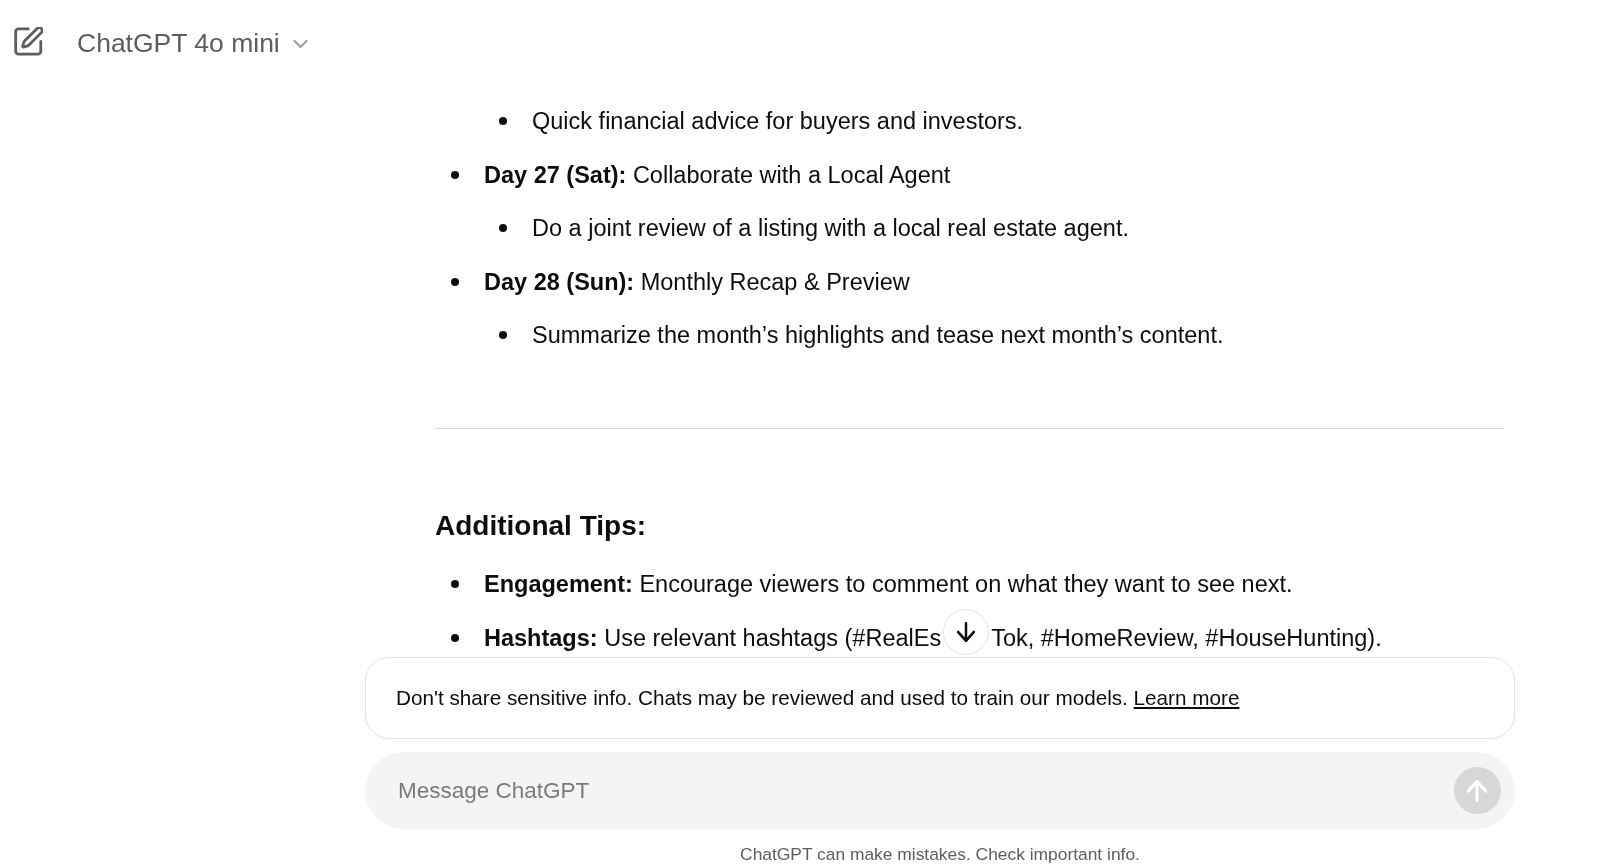 The height and width of the screenshot is (866, 1603). I want to click on list-item-text: Do a joint review of a listing with a local real estate agent., so click(830, 228).